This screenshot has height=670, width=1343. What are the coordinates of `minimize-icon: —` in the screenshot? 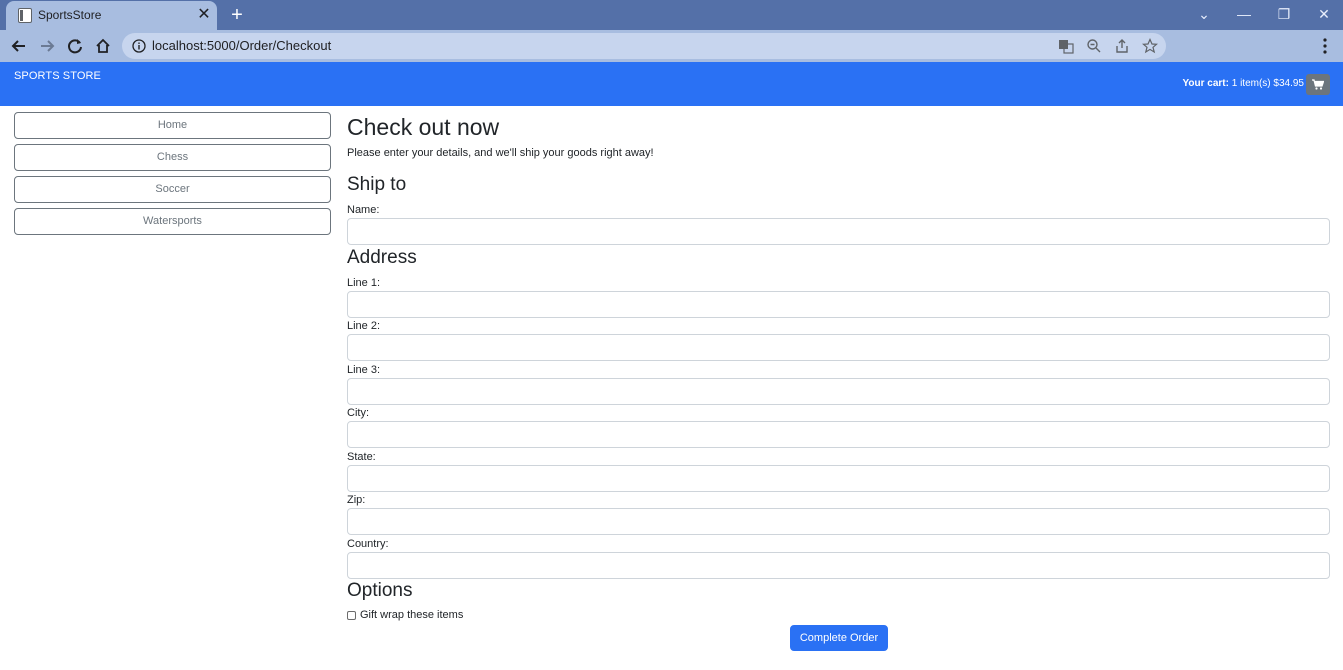 It's located at (1244, 14).